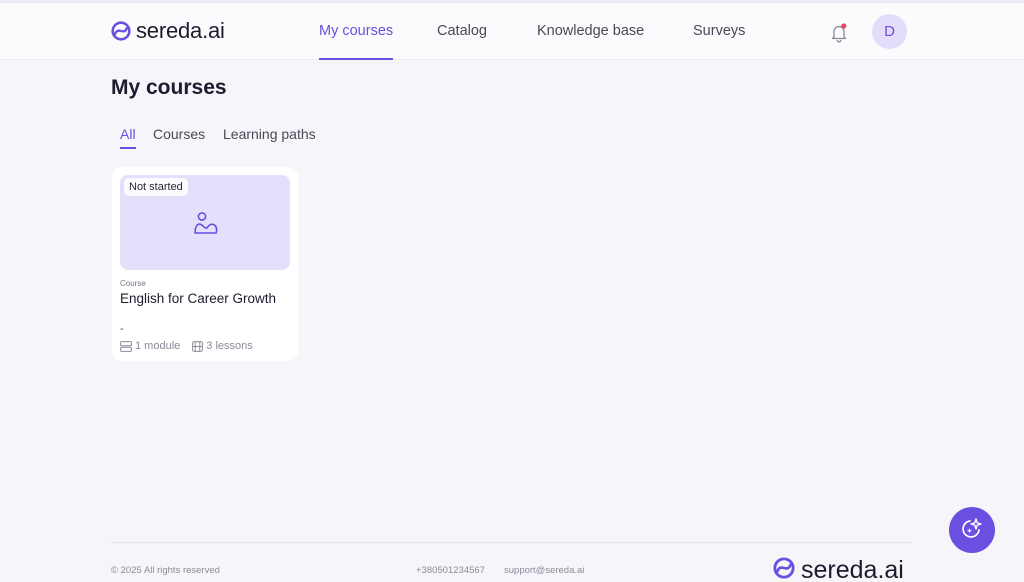 The width and height of the screenshot is (1024, 582). Describe the element at coordinates (133, 283) in the screenshot. I see `course-kind-label: Course` at that location.